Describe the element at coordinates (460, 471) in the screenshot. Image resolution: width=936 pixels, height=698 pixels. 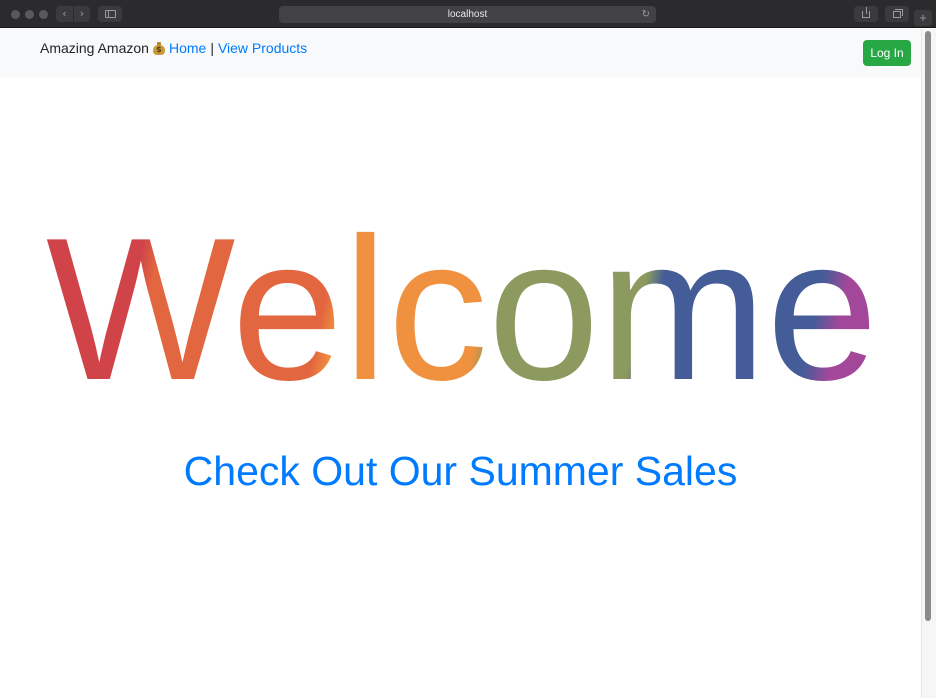
I see `summer-sales-headline: Check Out Our Summer Sales` at that location.